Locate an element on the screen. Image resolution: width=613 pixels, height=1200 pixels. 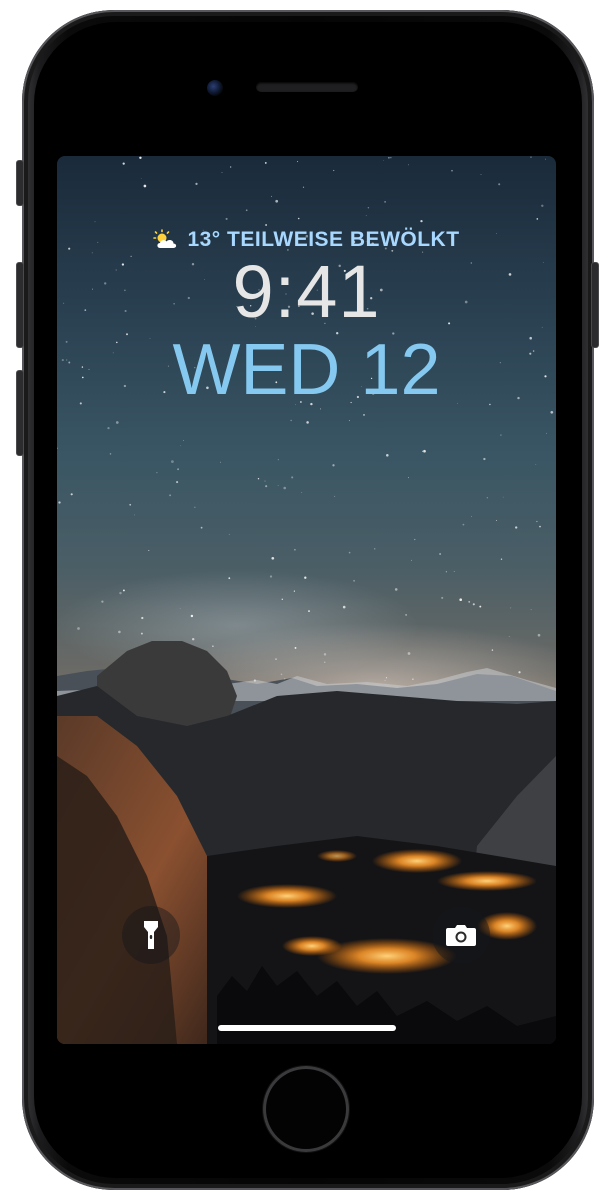
weather-text: 13° TEILWEISE BEWÖLKT is located at coordinates (323, 239).